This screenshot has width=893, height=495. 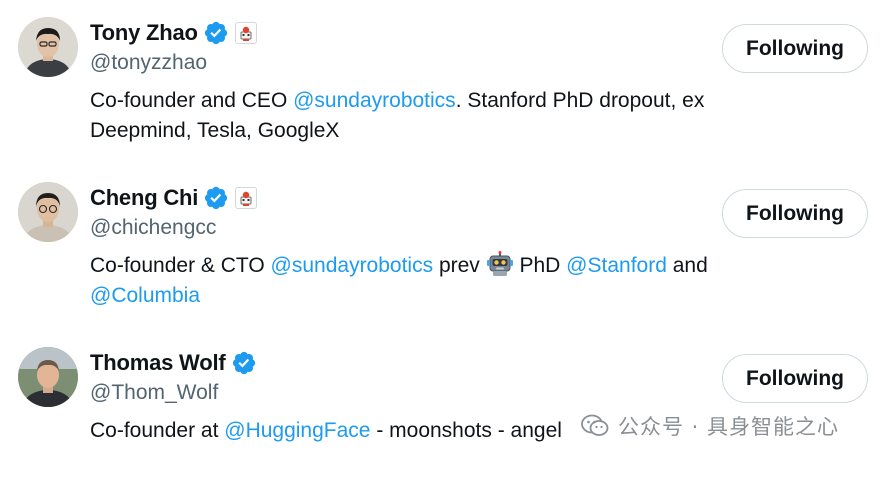 I want to click on wechat-icon, so click(x=595, y=426).